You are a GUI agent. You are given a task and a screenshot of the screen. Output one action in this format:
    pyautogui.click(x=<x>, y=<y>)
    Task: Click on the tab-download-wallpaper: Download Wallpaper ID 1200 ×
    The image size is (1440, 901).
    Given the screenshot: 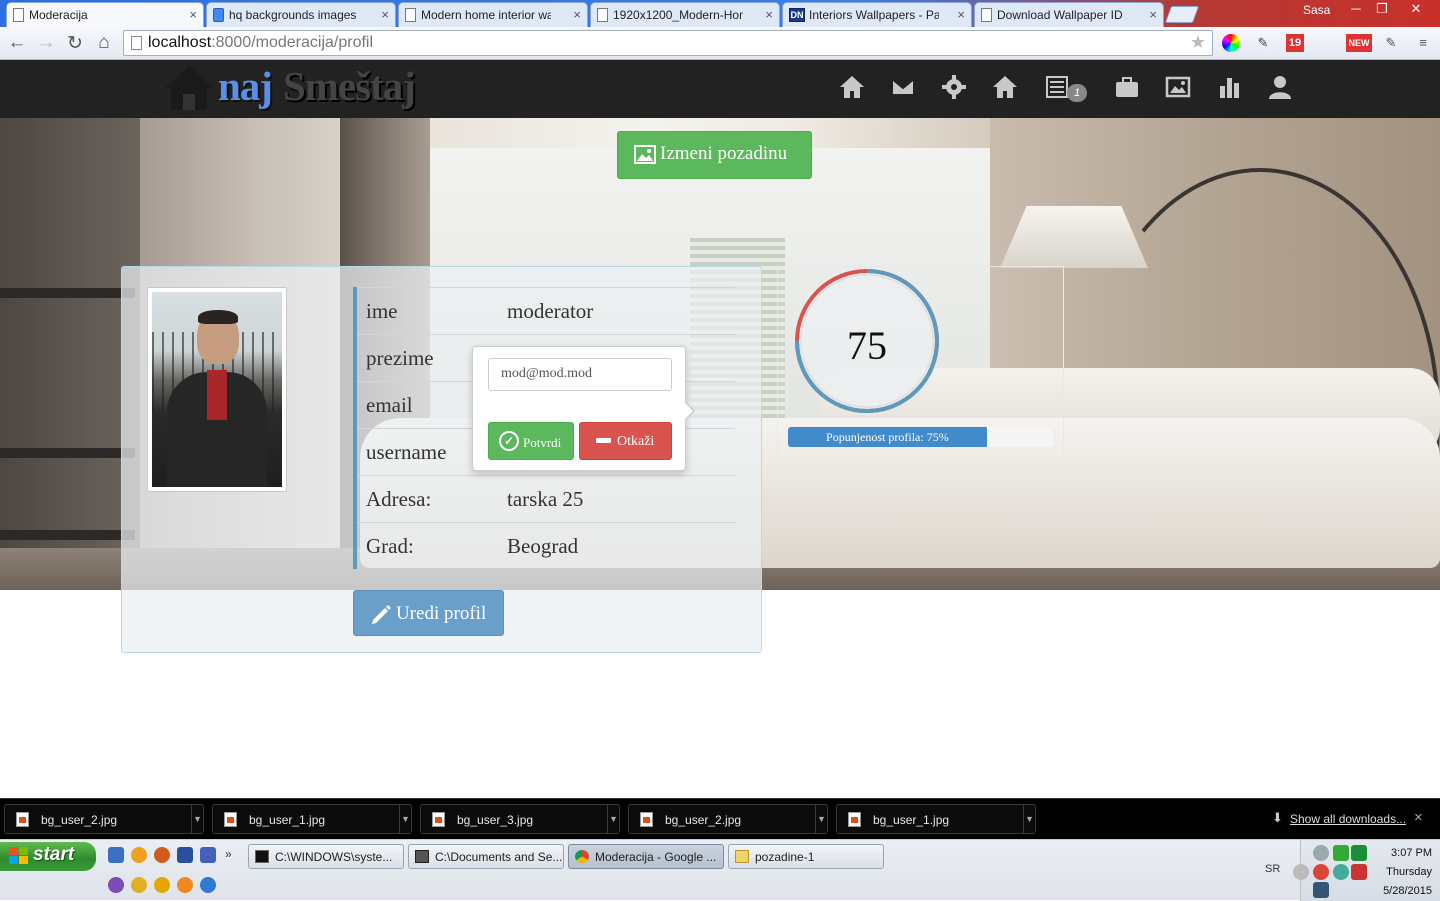 What is the action you would take?
    pyautogui.click(x=1069, y=14)
    